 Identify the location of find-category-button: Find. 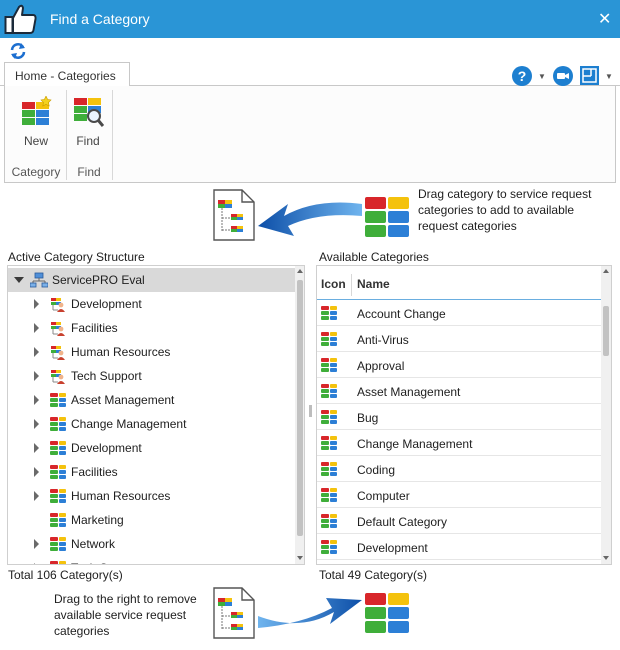
(88, 121).